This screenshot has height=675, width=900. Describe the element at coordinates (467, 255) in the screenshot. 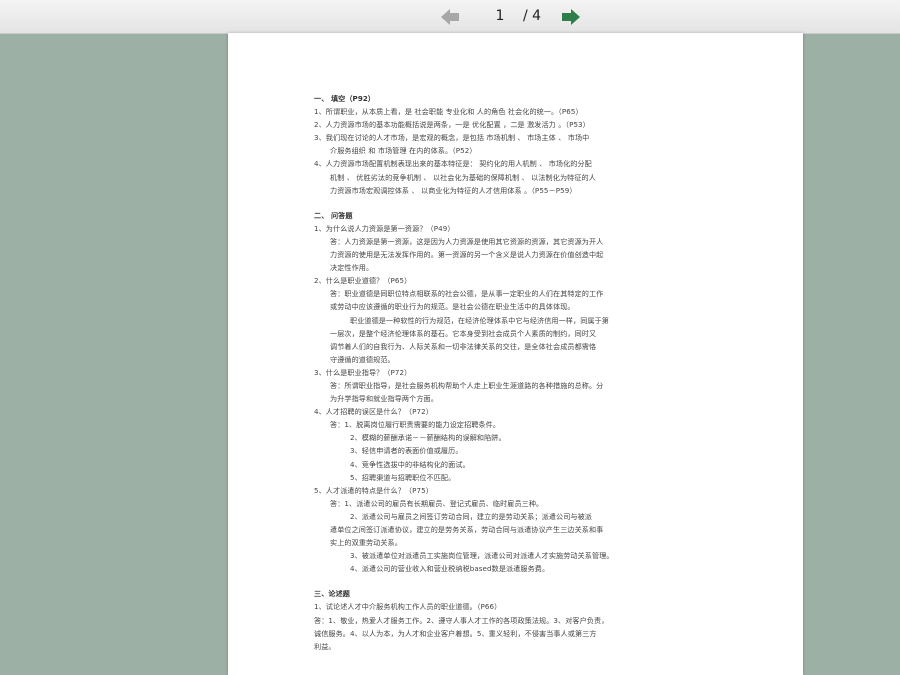

I see `answer-line: 力资源的使用是无法发挥作用的。第一资源的另一个含义是说人力资源在价值创造中起` at that location.